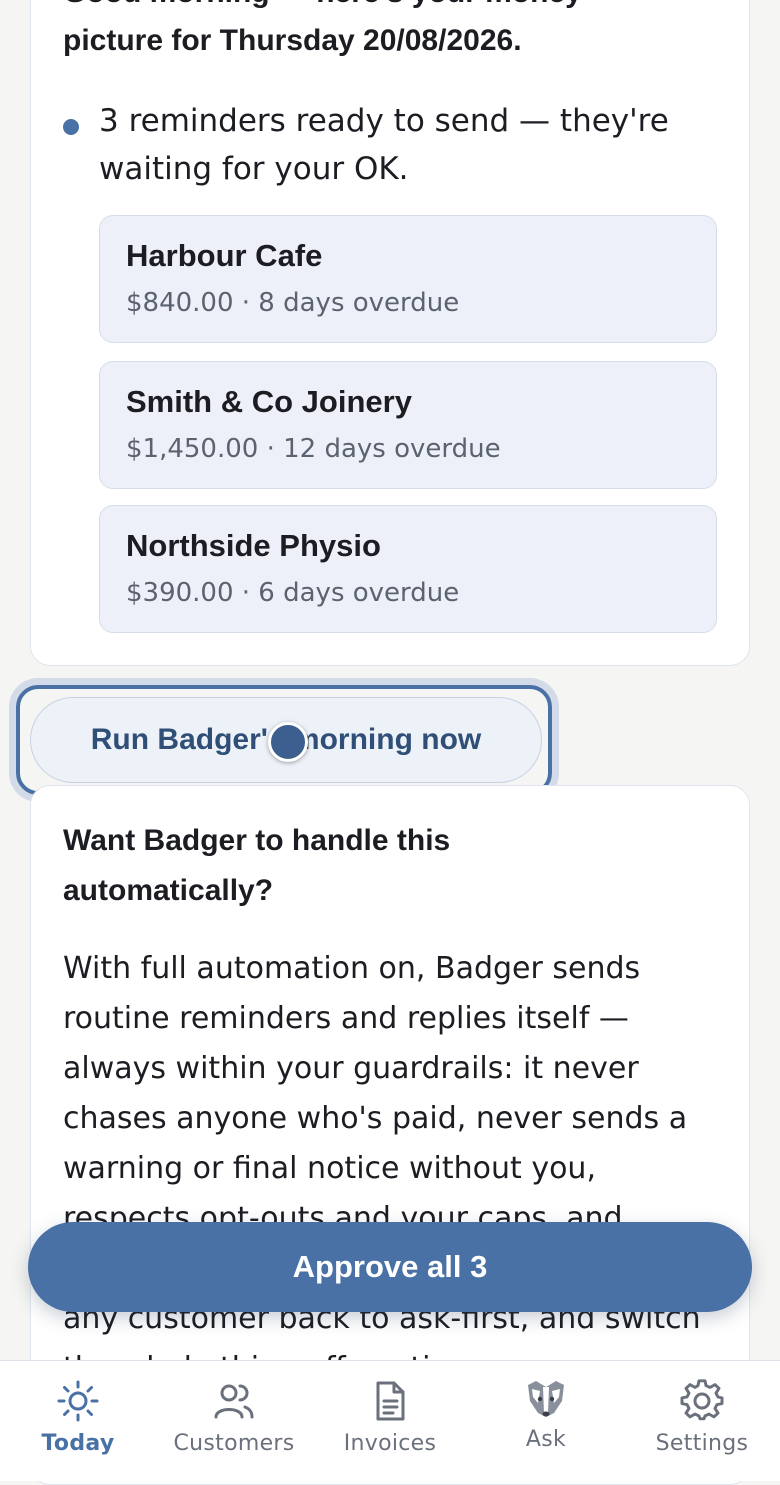 The image size is (780, 1485). I want to click on bottom-tab-bar: Today Customers Invoices Ask Settings, so click(390, 1420).